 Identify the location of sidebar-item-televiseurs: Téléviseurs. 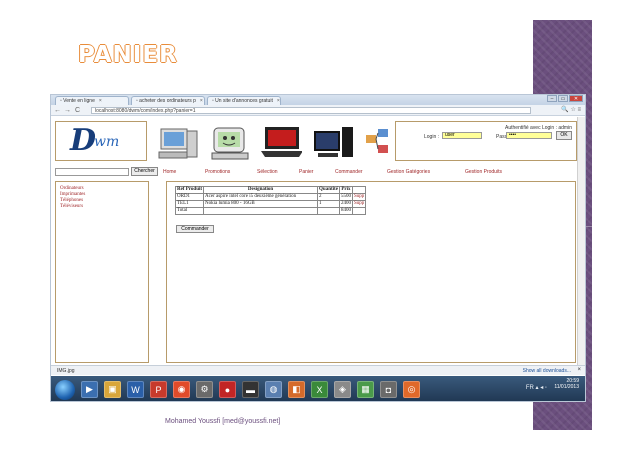
(102, 207).